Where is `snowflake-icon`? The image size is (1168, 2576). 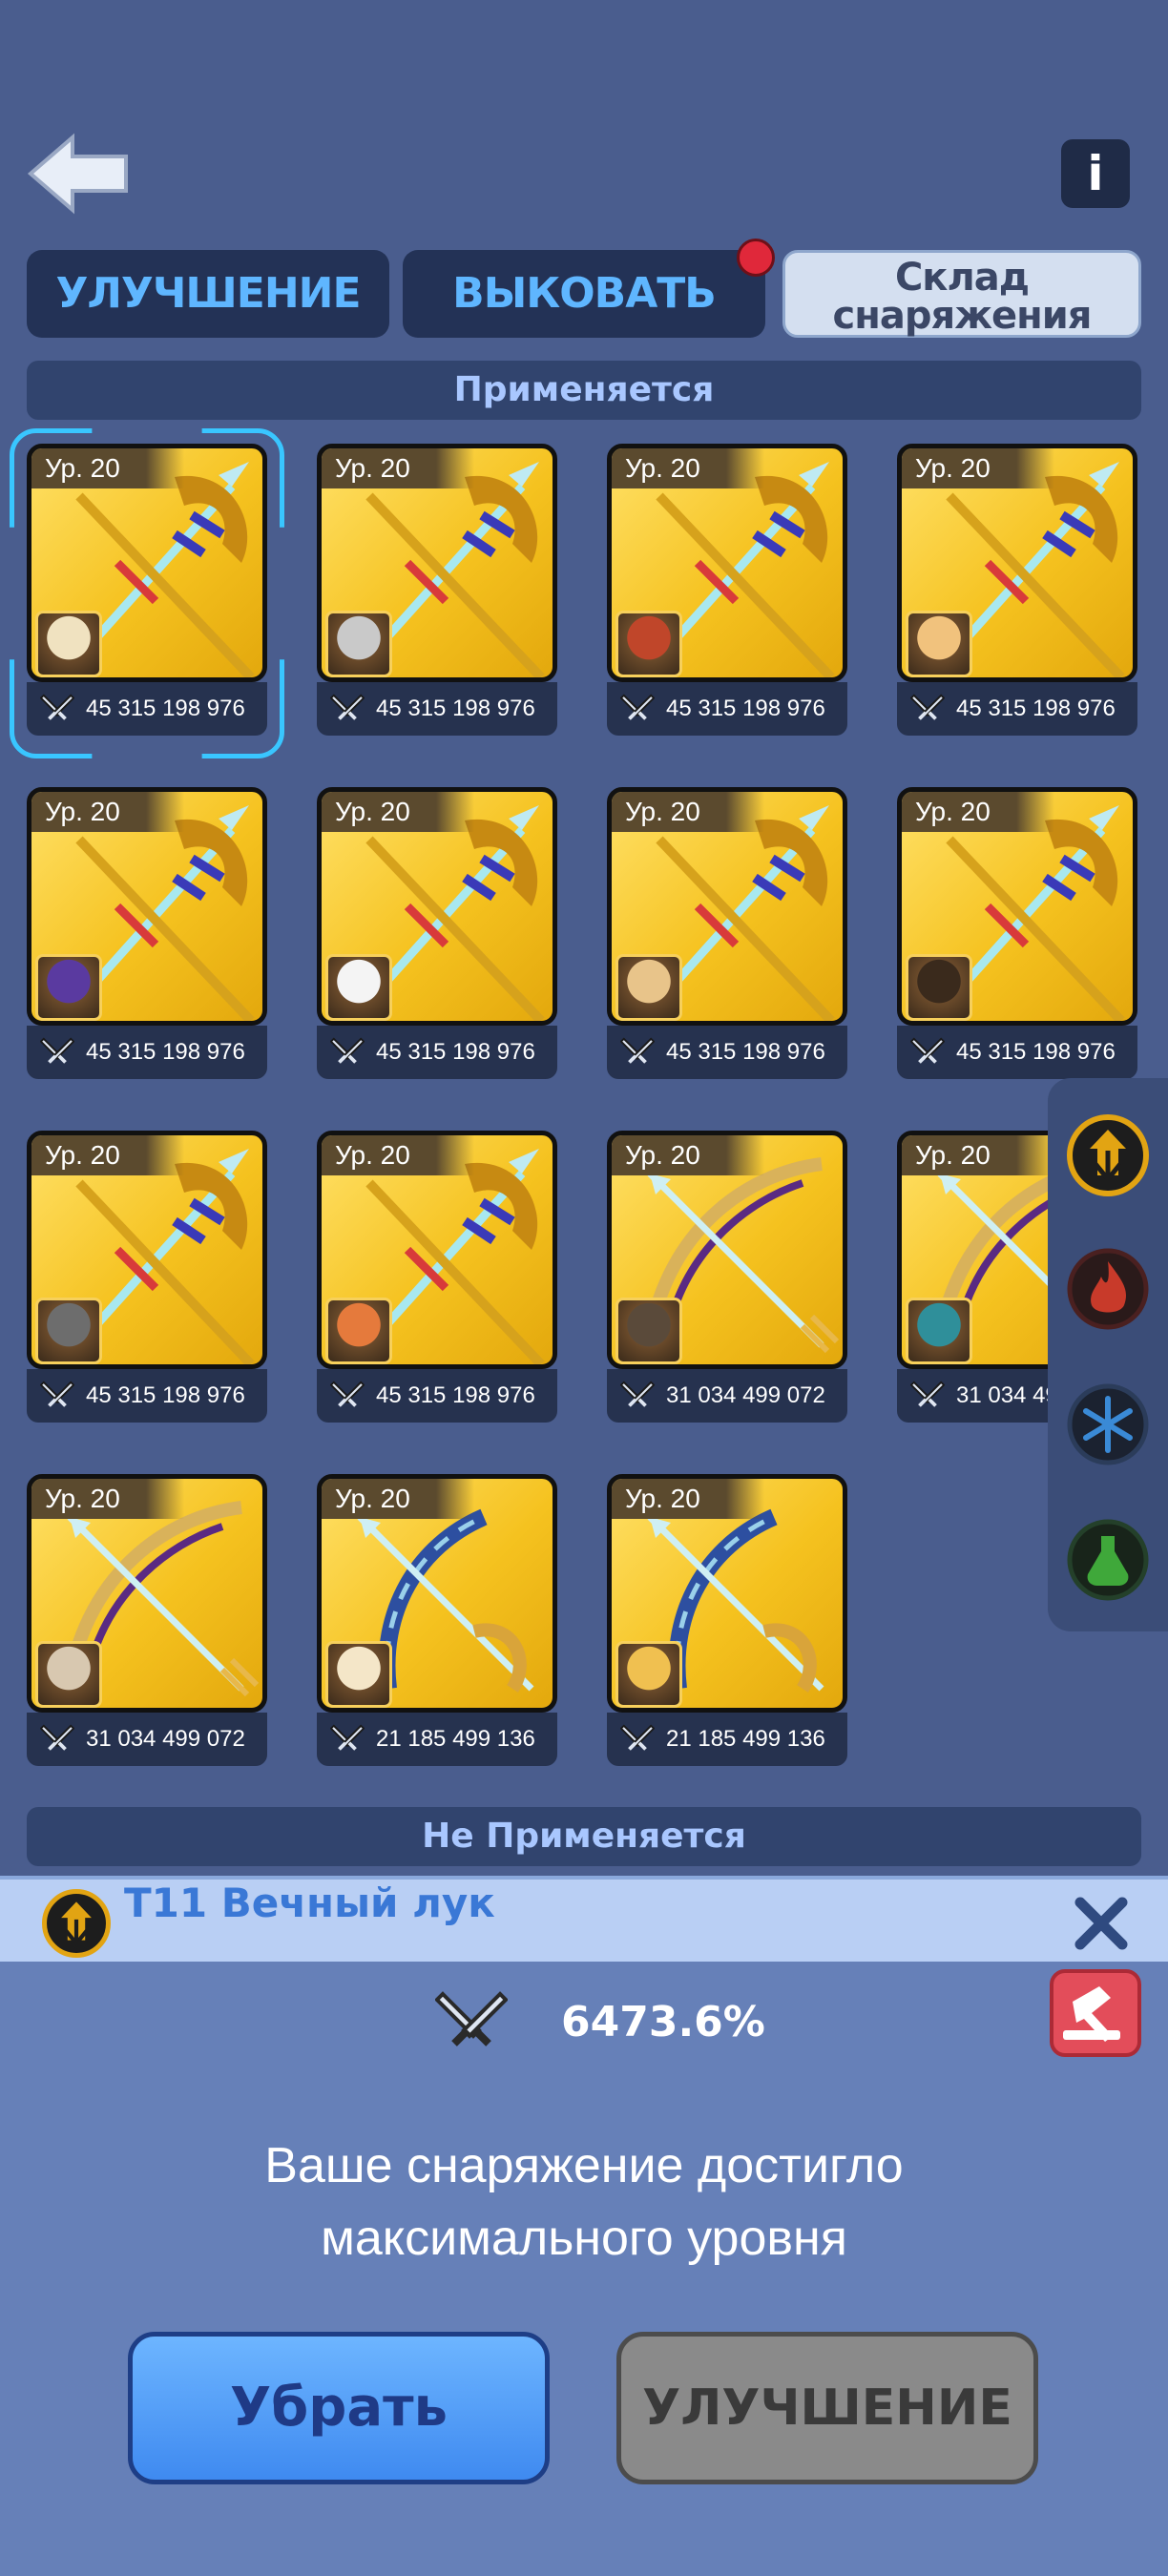 snowflake-icon is located at coordinates (1108, 1424).